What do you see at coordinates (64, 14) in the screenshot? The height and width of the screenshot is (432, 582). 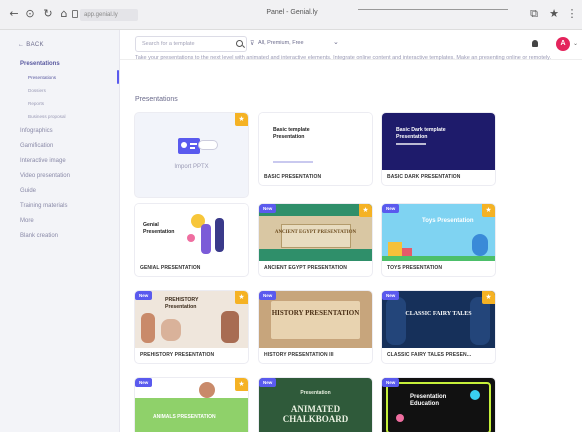 I see `home-icon: ⌂` at bounding box center [64, 14].